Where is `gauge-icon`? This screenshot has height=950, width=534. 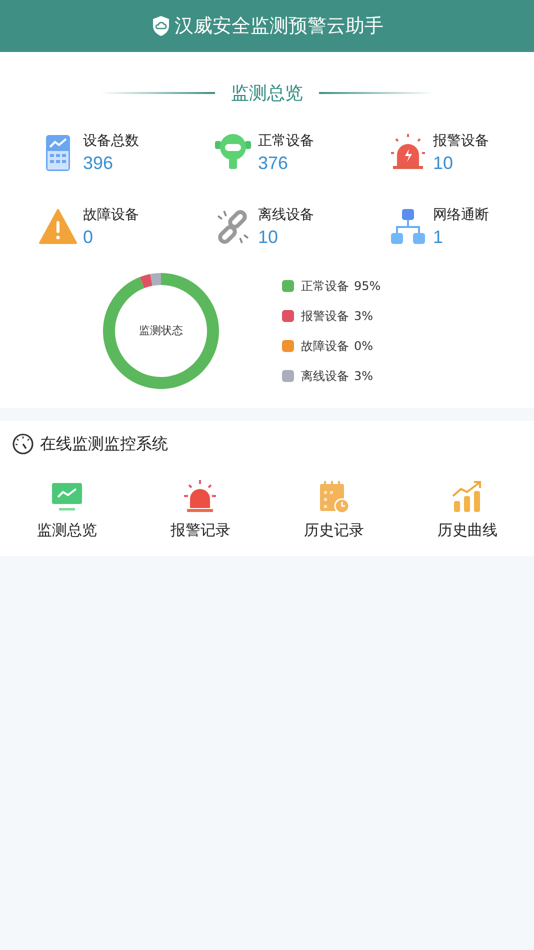
gauge-icon is located at coordinates (23, 444).